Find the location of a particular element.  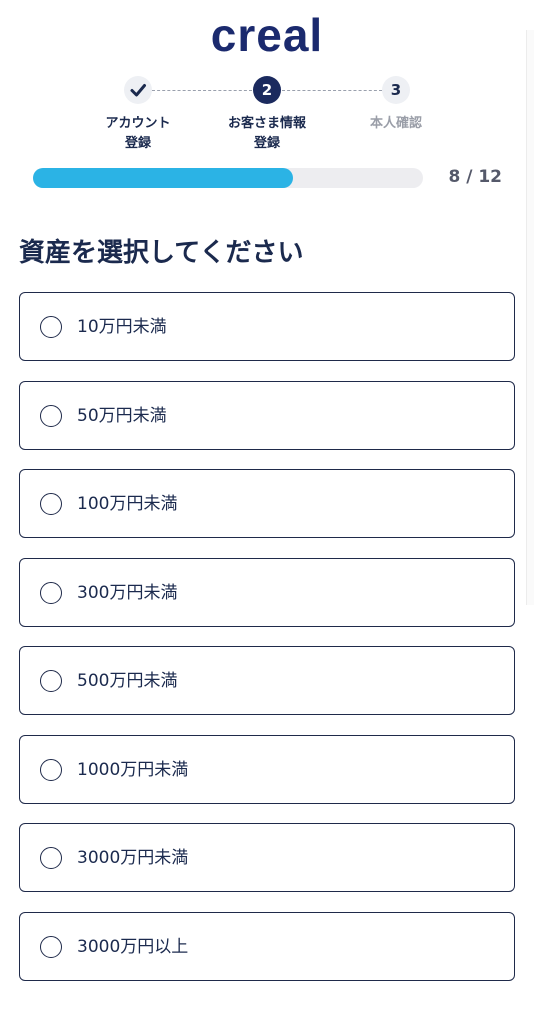

asset-option: 10万円未満 is located at coordinates (267, 326).